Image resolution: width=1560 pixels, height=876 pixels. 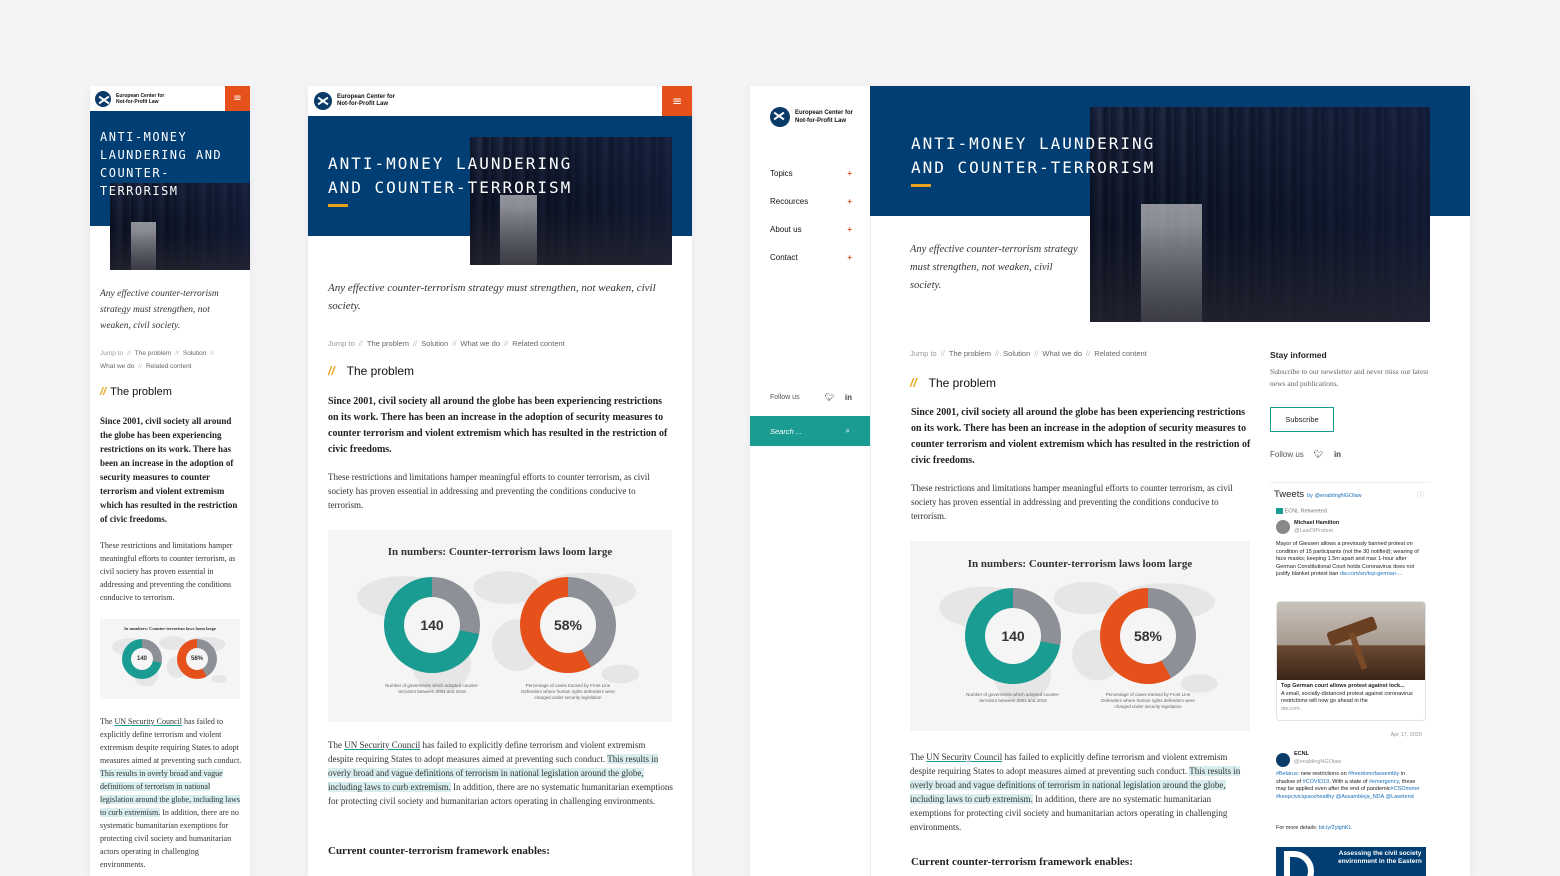 I want to click on banner-shape, so click(x=1299, y=863).